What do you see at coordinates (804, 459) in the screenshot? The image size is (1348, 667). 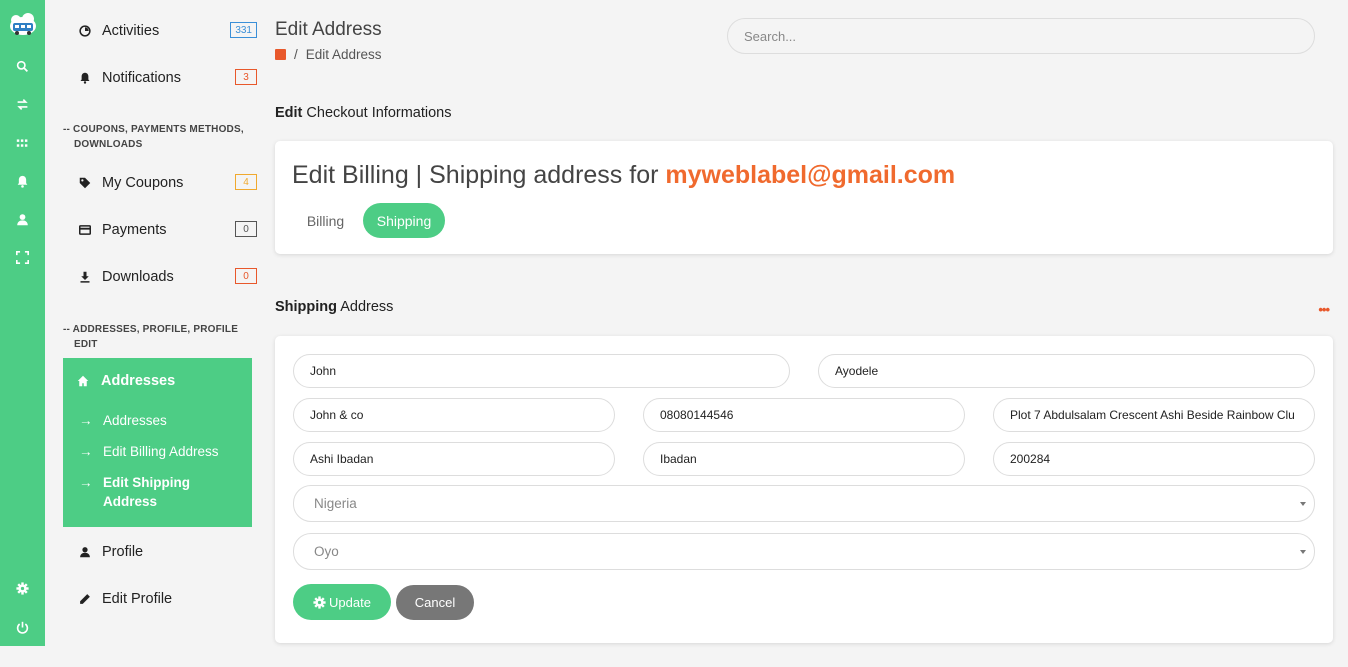 I see `city-field: Ibadan` at bounding box center [804, 459].